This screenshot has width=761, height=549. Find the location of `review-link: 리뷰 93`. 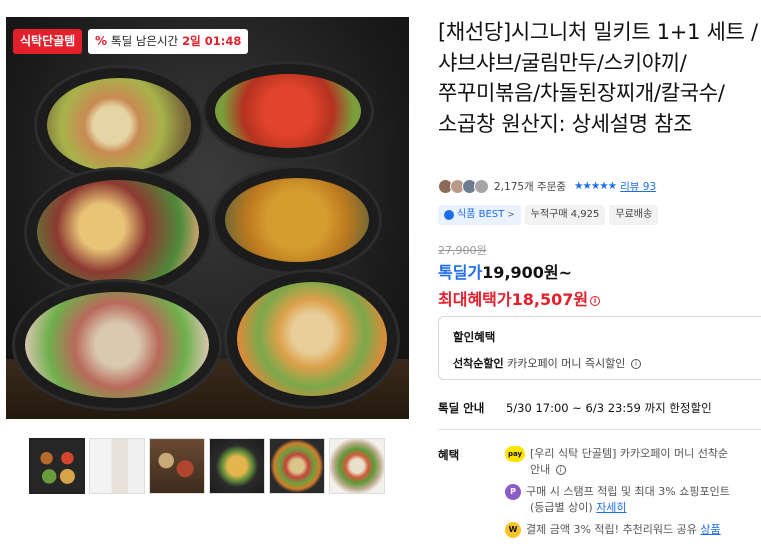

review-link: 리뷰 93 is located at coordinates (638, 186).